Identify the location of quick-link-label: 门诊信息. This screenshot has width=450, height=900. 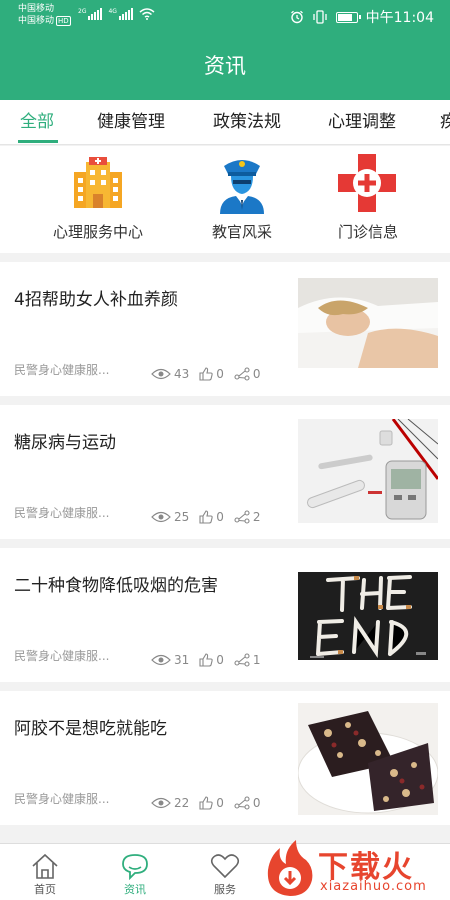
(367, 232).